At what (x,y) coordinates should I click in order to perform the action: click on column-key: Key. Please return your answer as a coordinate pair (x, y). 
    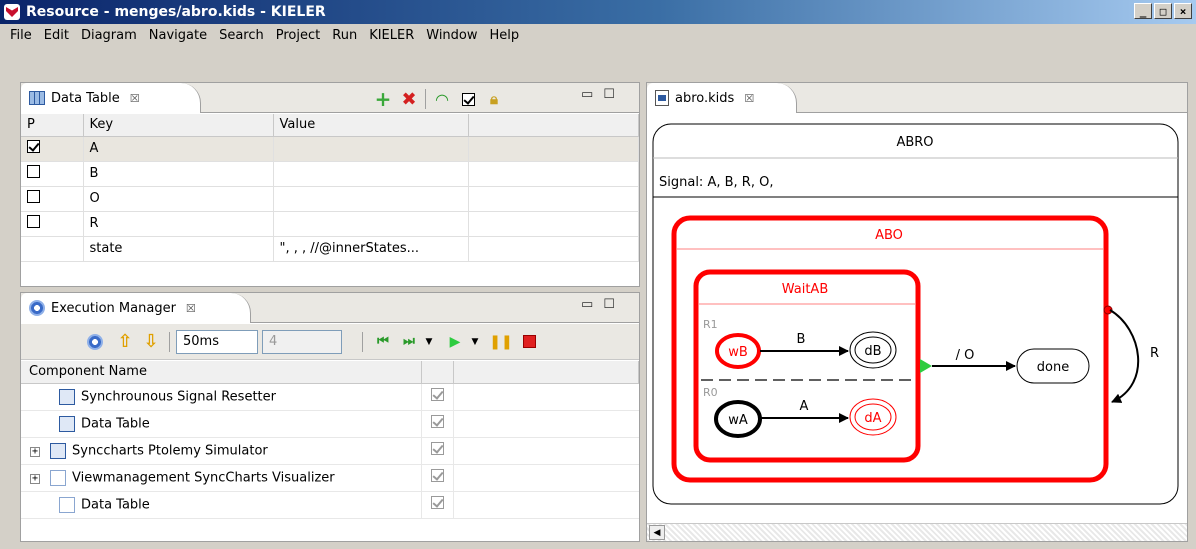
    Looking at the image, I should click on (178, 125).